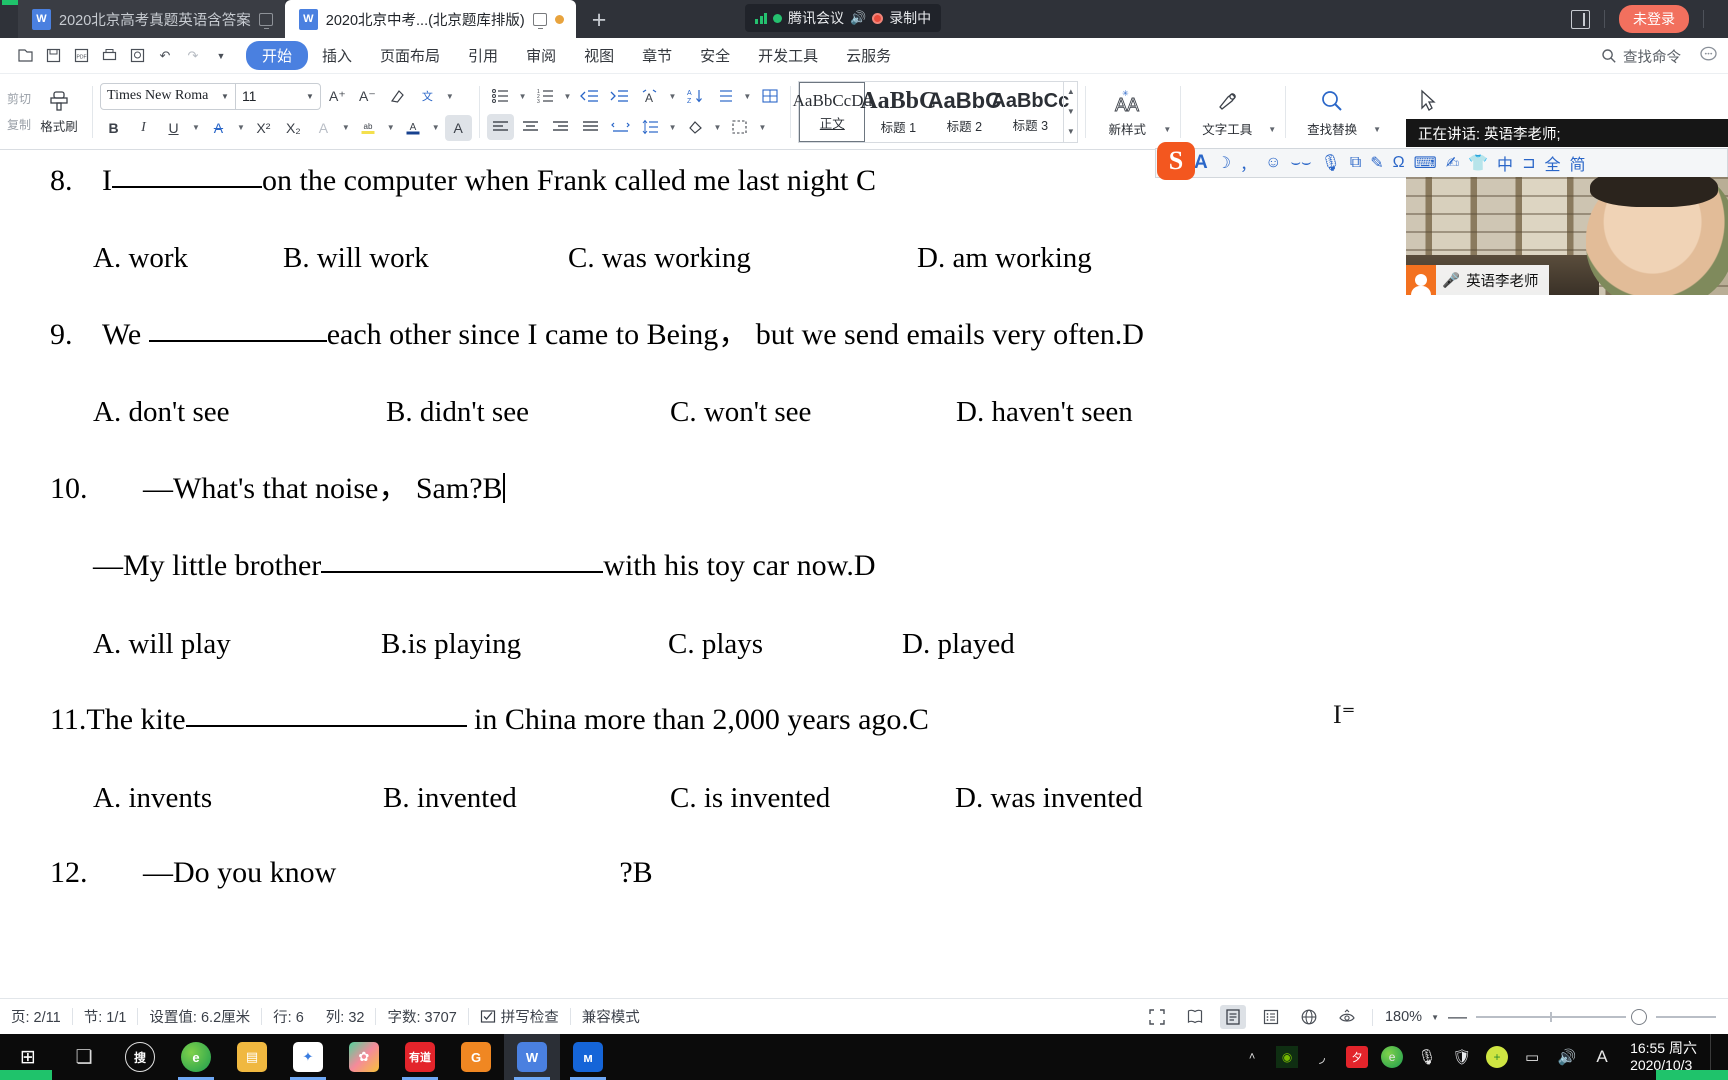 The image size is (1728, 1080). I want to click on volume-icon: 🔊, so click(1567, 1057).